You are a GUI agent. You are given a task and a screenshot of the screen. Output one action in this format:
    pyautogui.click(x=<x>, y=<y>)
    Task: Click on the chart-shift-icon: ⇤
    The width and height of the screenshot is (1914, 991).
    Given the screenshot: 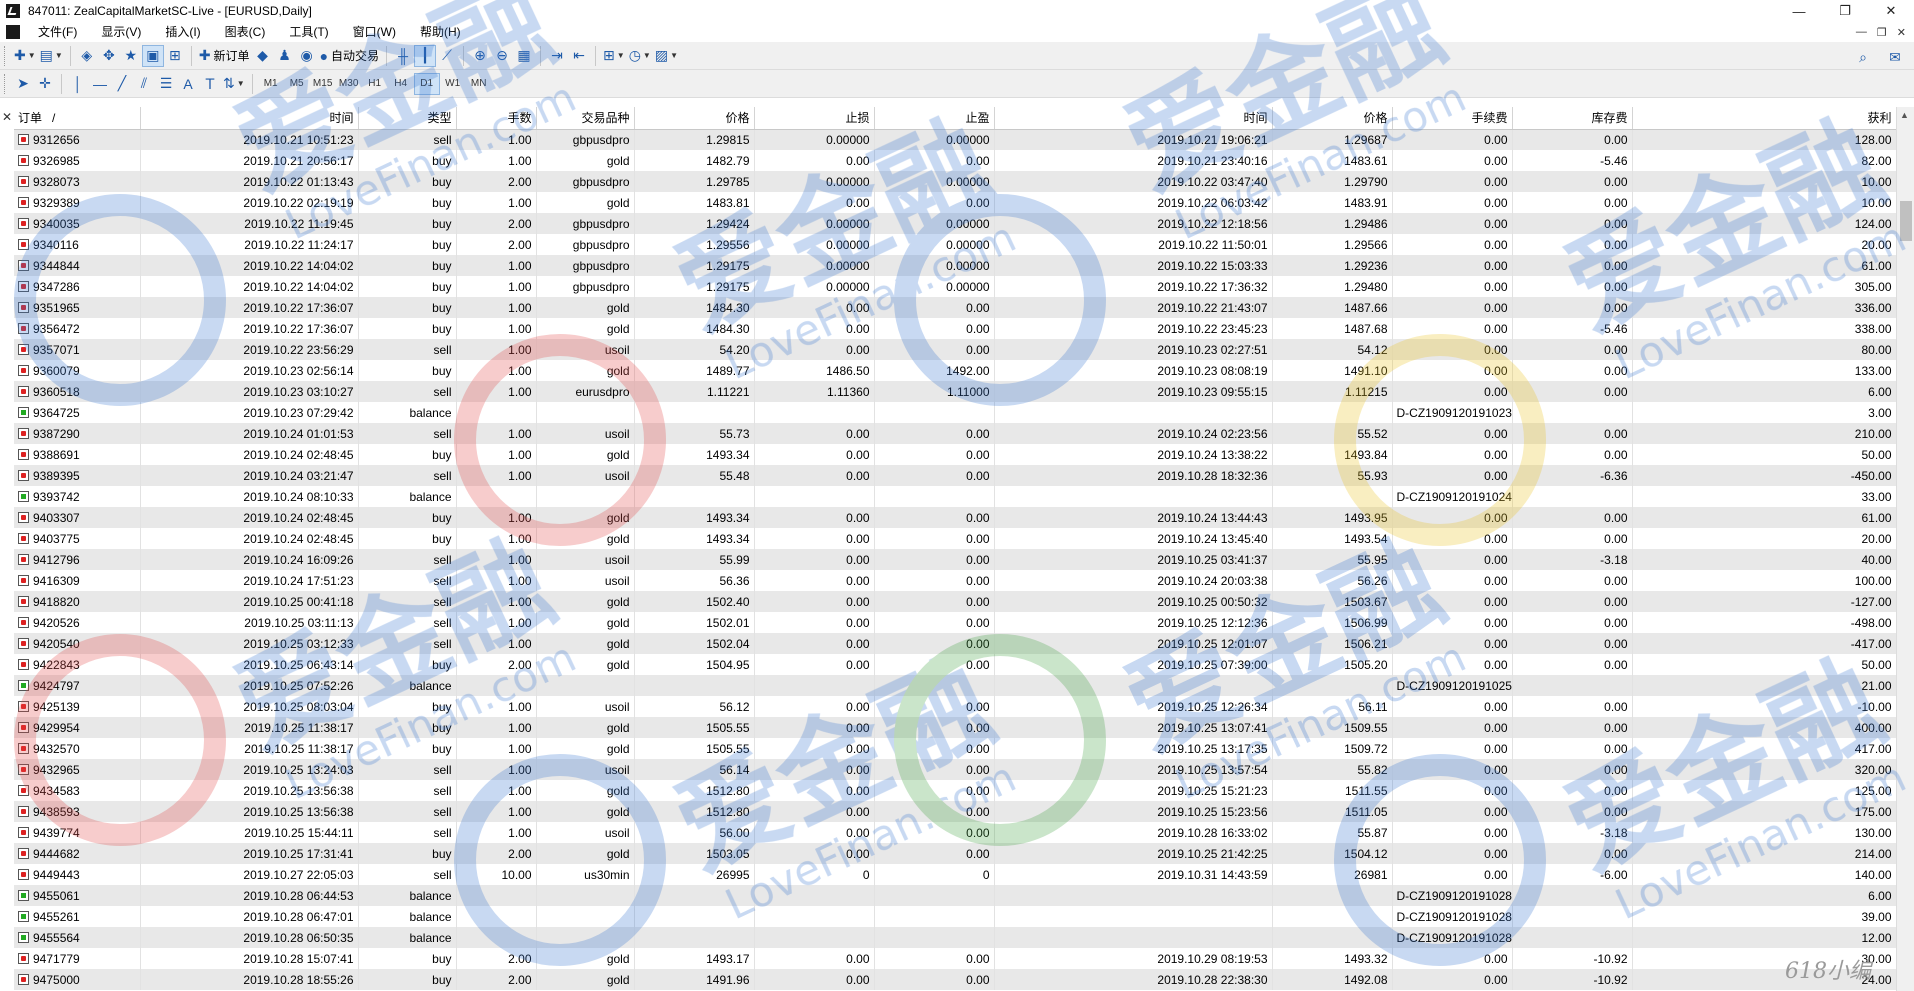 What is the action you would take?
    pyautogui.click(x=579, y=56)
    